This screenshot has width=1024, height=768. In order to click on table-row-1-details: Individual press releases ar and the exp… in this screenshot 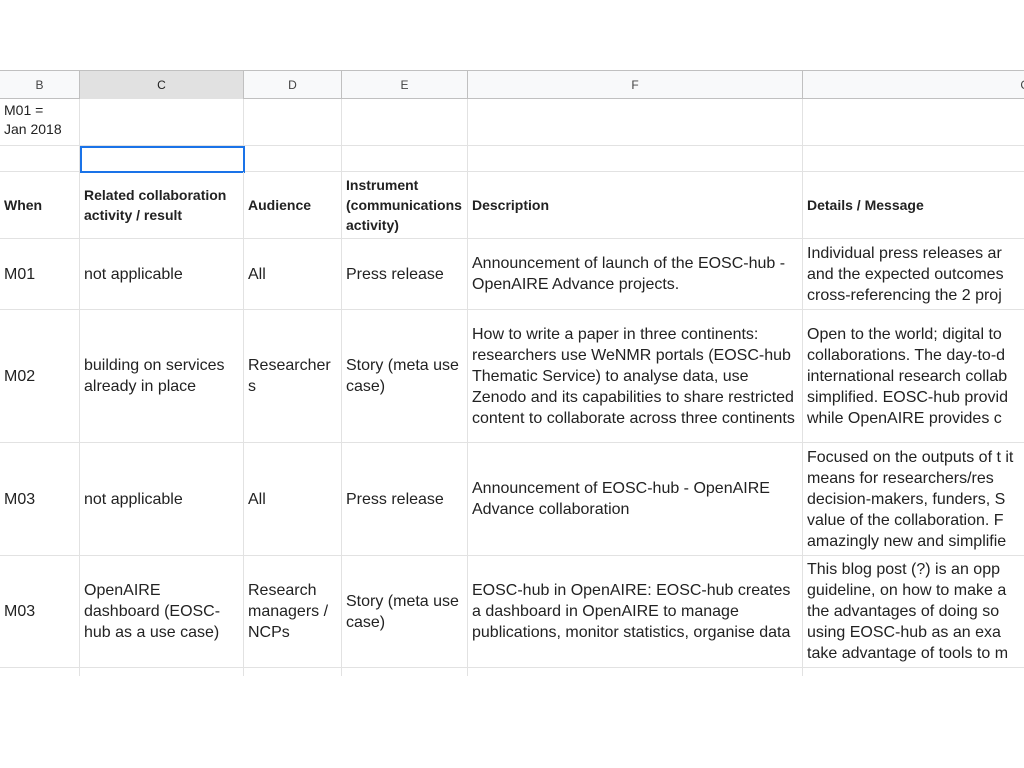, I will do `click(913, 274)`.